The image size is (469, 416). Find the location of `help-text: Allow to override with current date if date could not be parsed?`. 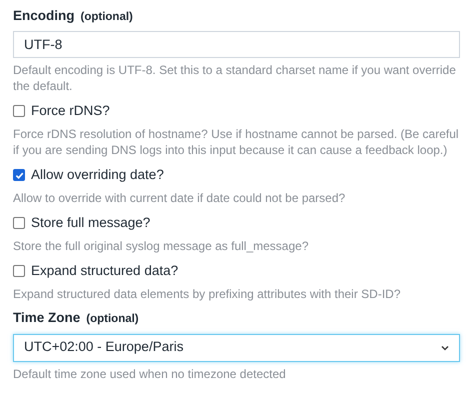

help-text: Allow to override with current date if date could not be parsed? is located at coordinates (179, 198).